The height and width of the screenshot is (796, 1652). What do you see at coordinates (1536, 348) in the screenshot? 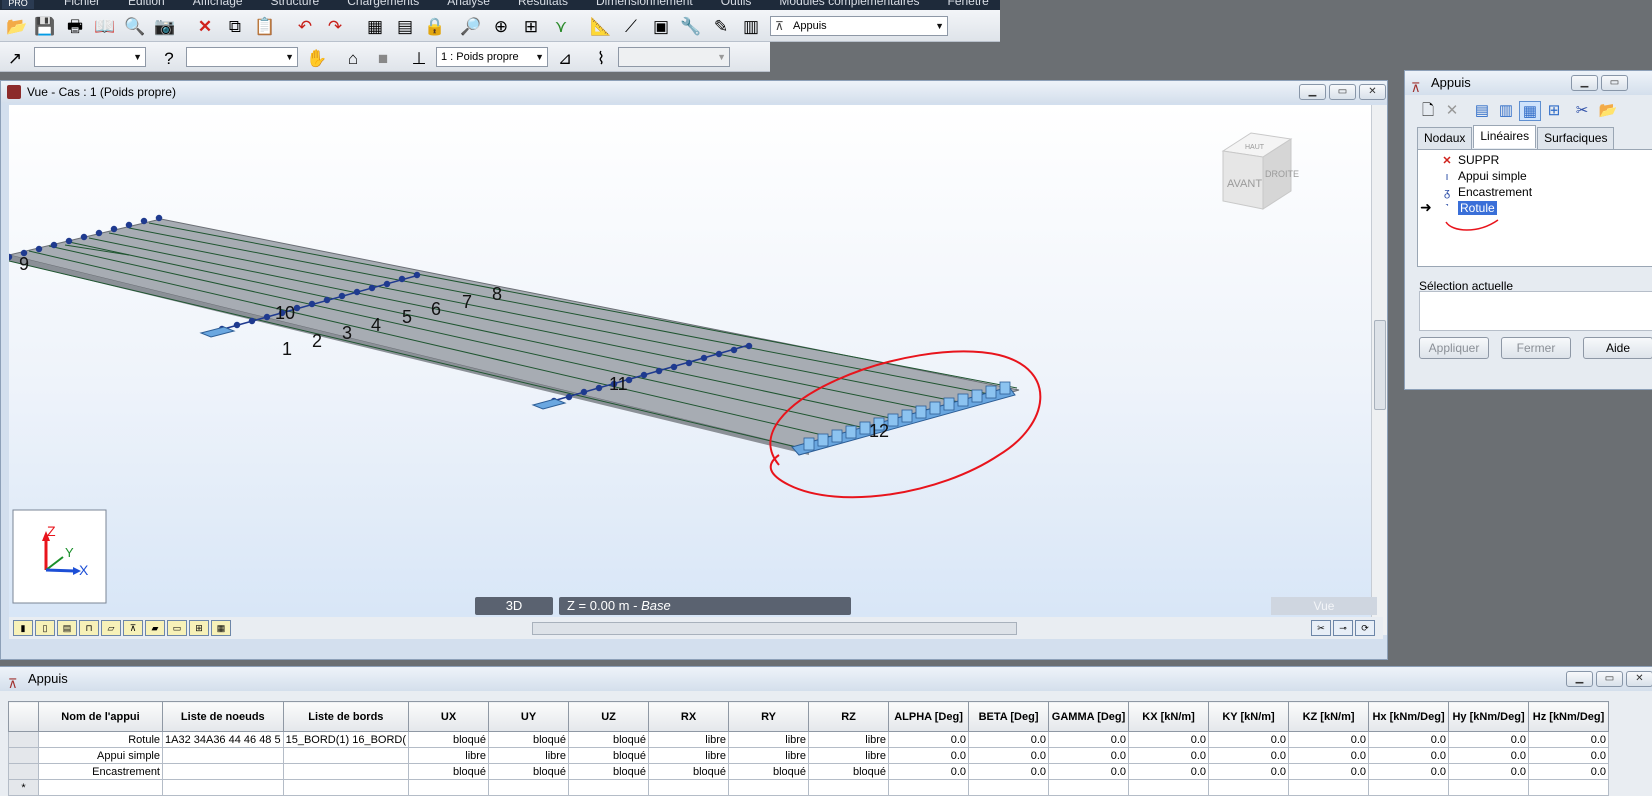
I see `close-button: Fermer` at bounding box center [1536, 348].